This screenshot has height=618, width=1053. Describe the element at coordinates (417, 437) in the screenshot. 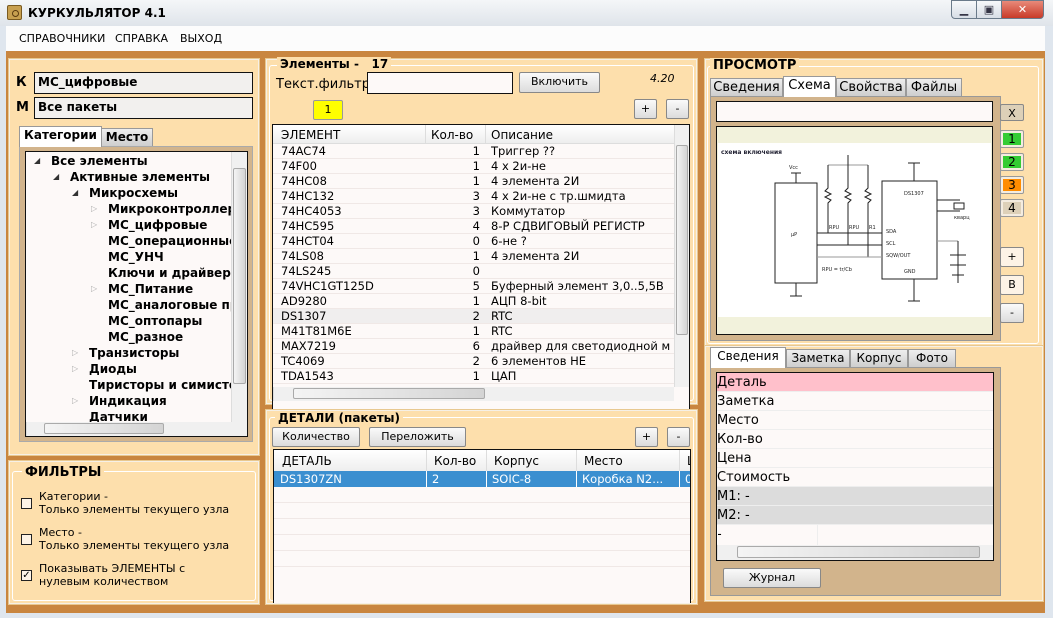

I see `move-button: Переложить` at that location.